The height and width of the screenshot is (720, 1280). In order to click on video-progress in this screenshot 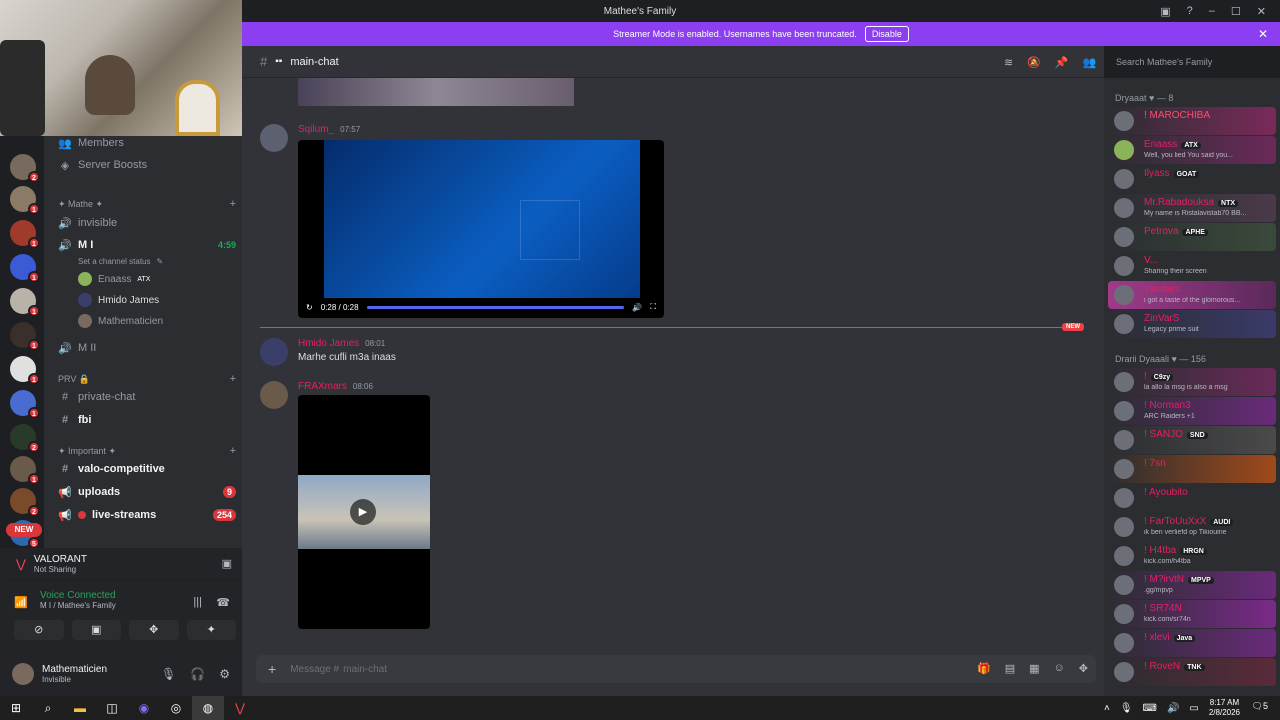, I will do `click(495, 307)`.